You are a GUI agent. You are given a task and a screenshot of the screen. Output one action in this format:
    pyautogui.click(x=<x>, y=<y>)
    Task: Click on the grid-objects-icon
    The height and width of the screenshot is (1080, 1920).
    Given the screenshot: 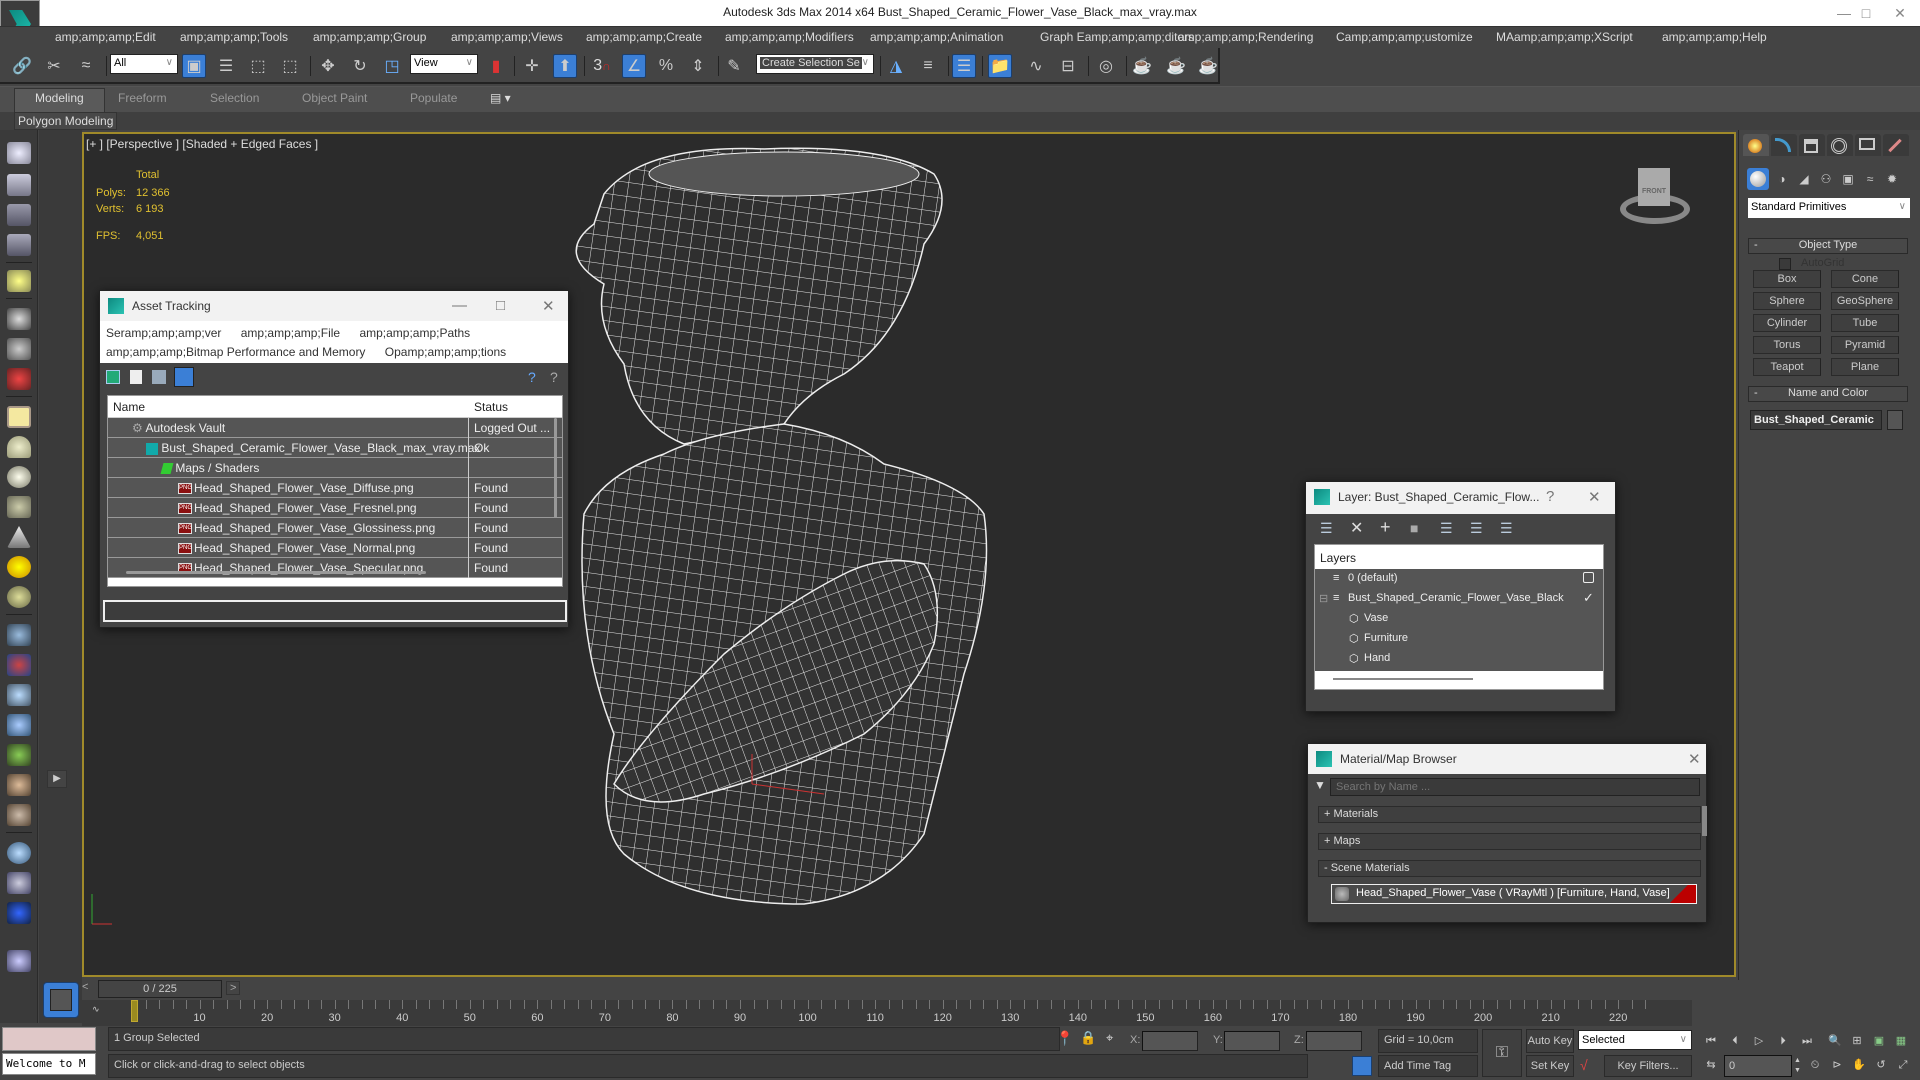 What is the action you would take?
    pyautogui.click(x=19, y=635)
    